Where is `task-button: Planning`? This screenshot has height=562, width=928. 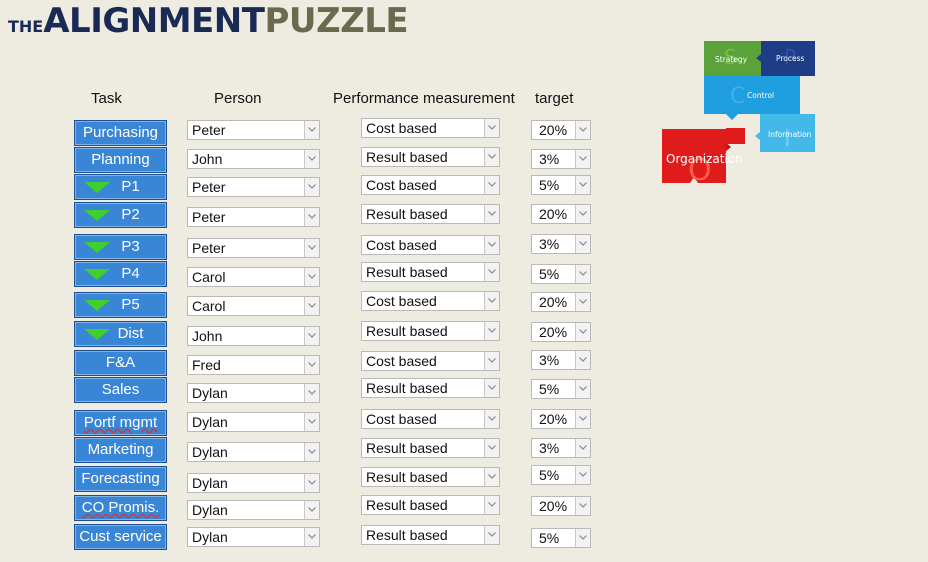 task-button: Planning is located at coordinates (120, 160).